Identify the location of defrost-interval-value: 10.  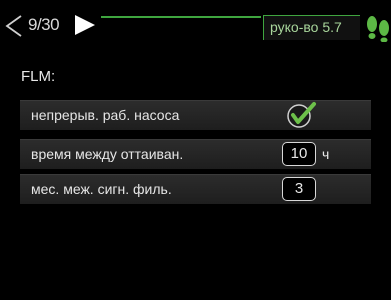
(299, 154).